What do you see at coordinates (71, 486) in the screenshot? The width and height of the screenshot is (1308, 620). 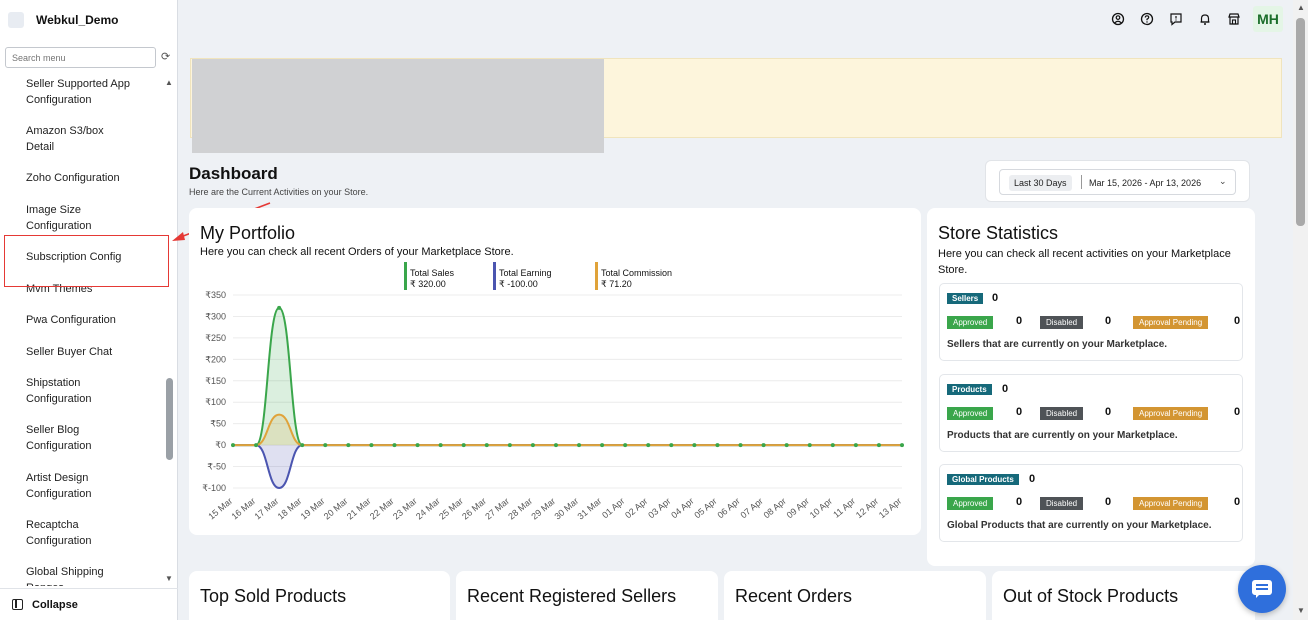 I see `sidebar-item-artist-design: Artist Design Configuration` at bounding box center [71, 486].